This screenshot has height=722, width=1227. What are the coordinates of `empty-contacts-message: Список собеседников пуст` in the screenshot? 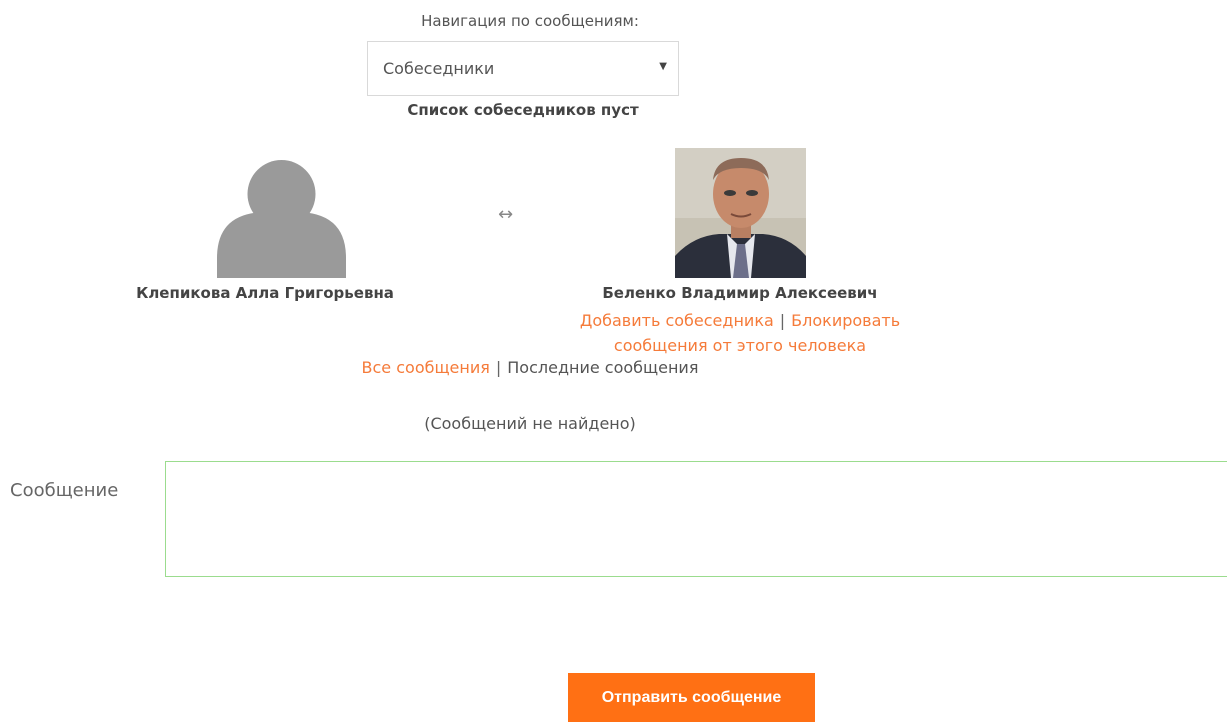 It's located at (523, 110).